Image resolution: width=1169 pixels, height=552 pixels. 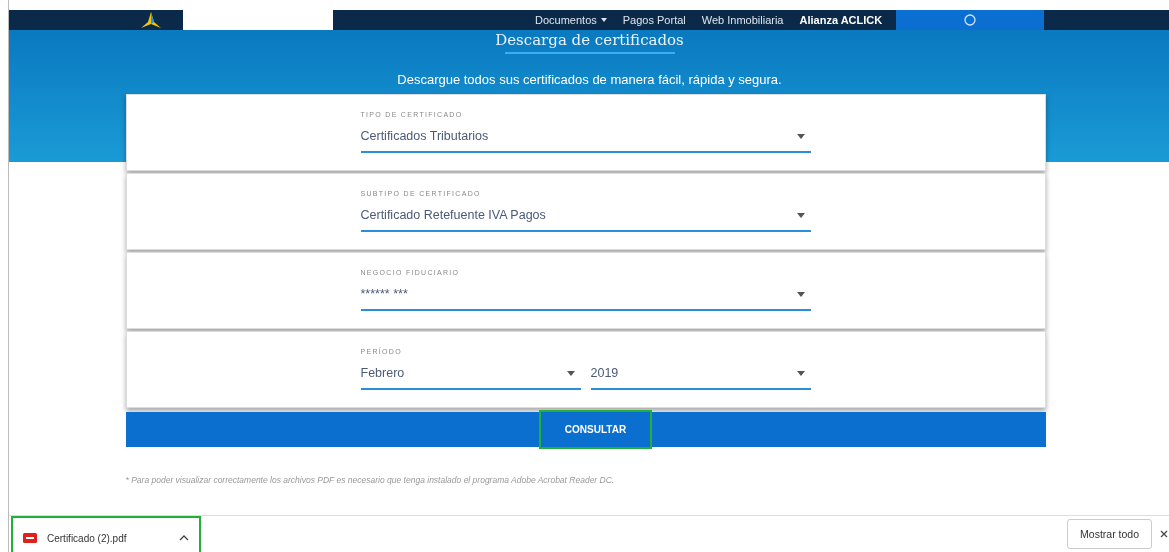 I want to click on user-icon, so click(x=970, y=20).